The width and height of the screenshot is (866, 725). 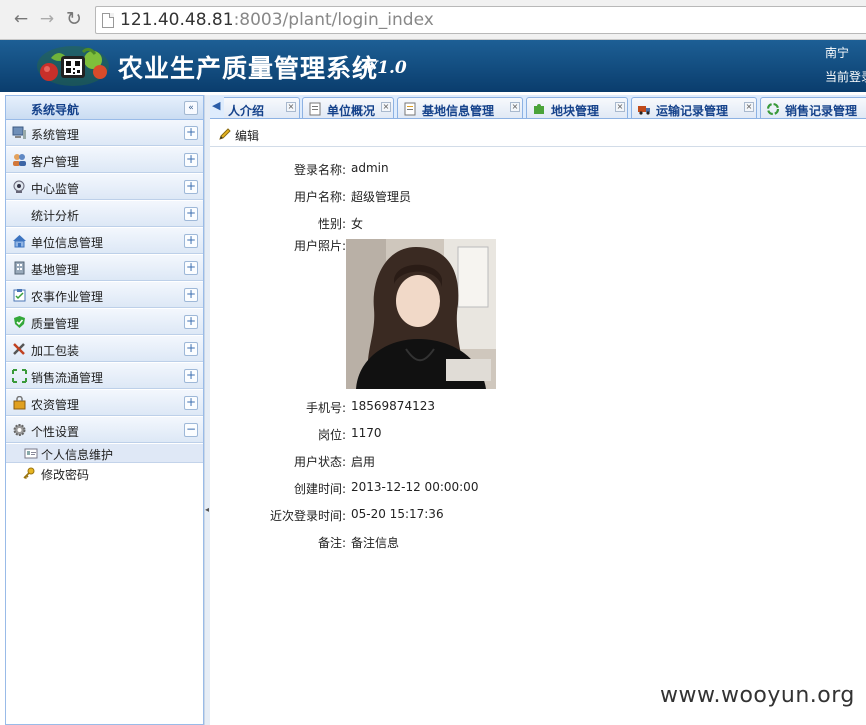 I want to click on sidebar-item-quality: 质量管理 +, so click(x=104, y=322).